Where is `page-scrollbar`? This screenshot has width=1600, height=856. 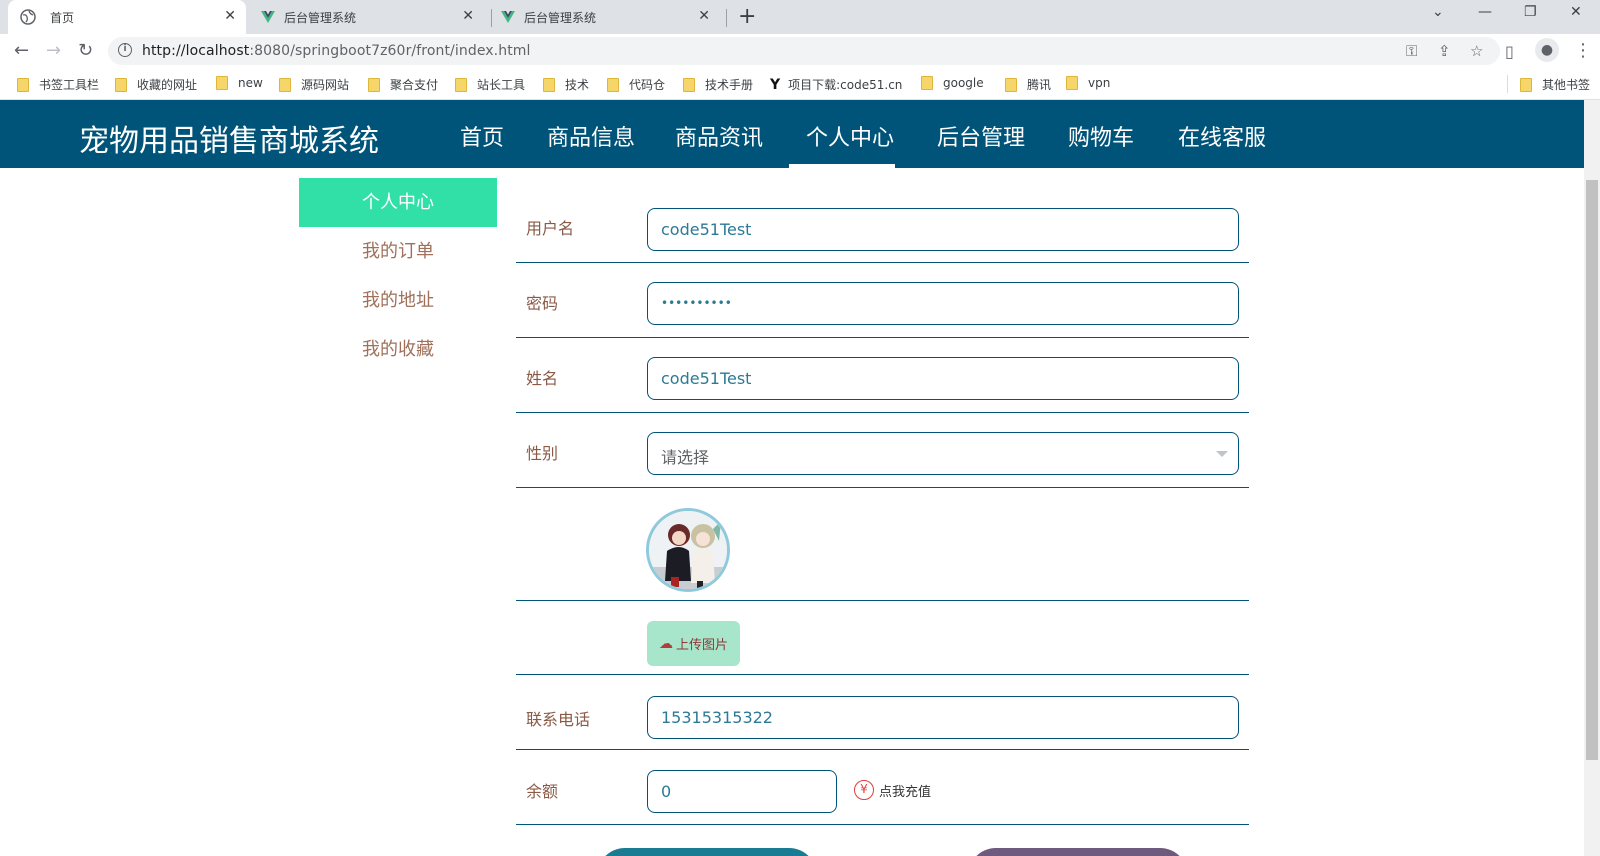 page-scrollbar is located at coordinates (1592, 478).